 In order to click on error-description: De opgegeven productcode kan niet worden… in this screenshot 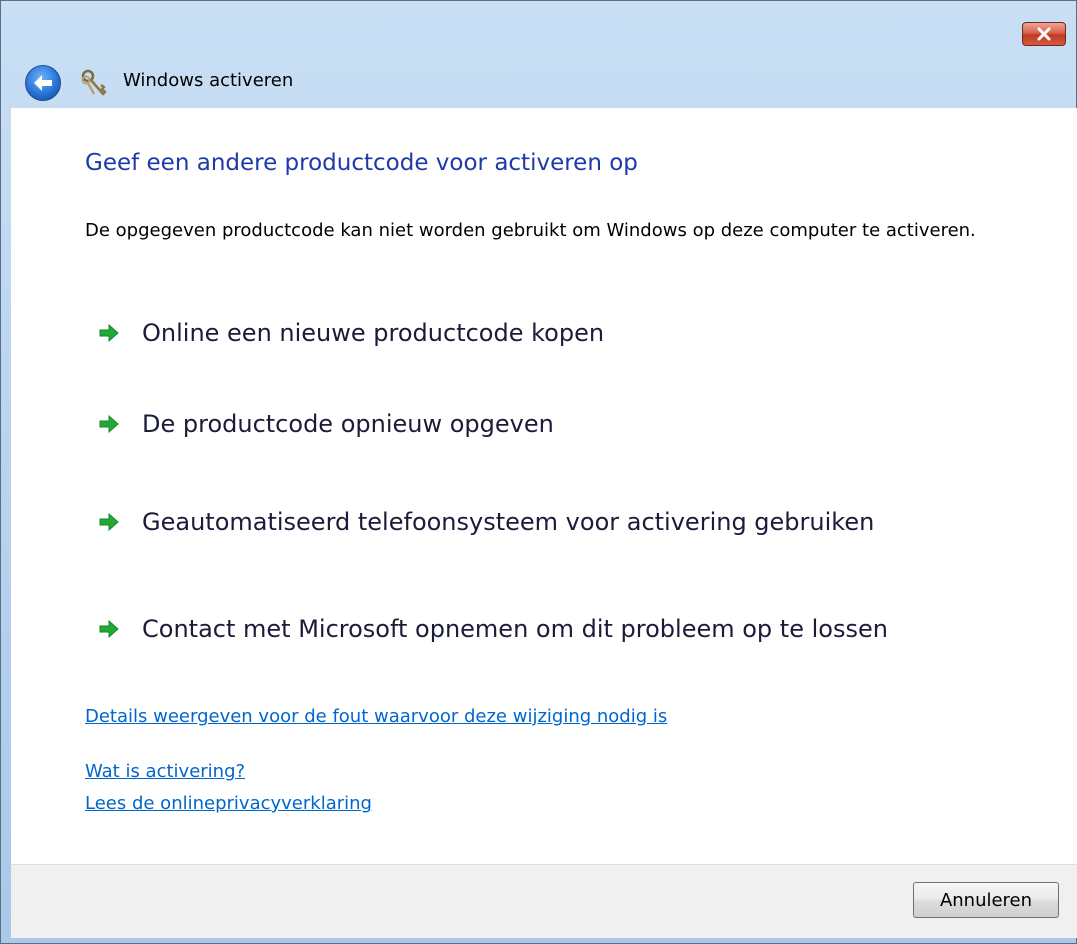, I will do `click(530, 230)`.